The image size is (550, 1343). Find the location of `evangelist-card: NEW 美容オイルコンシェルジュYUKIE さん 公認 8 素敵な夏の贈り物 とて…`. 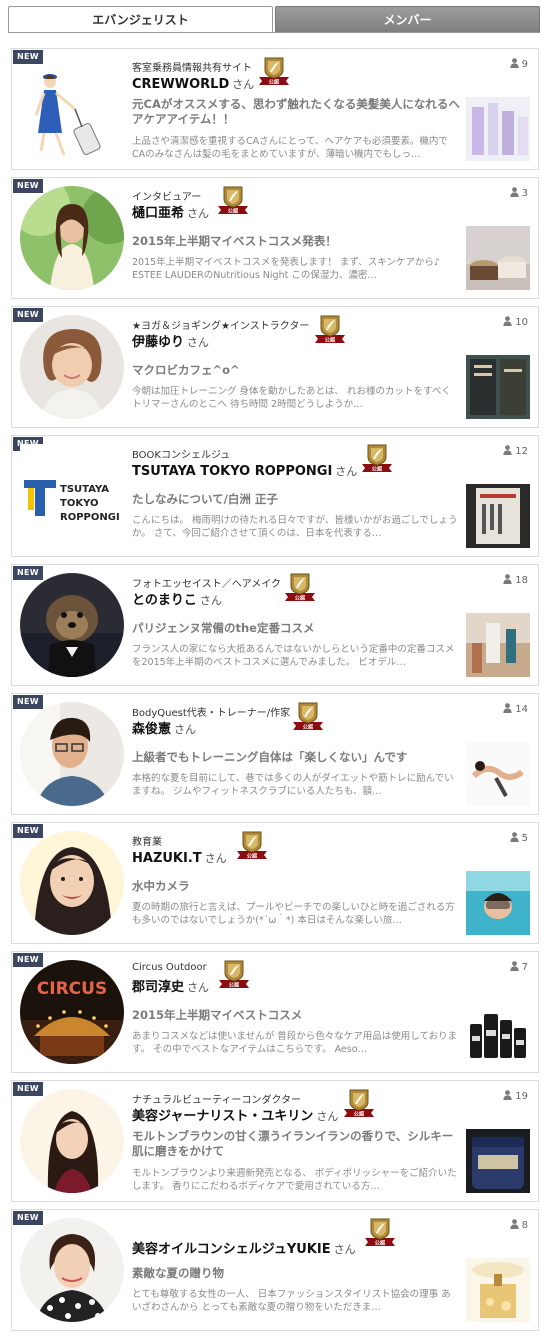

evangelist-card: NEW 美容オイルコンシェルジュYUKIE さん 公認 8 素敵な夏の贈り物 とて… is located at coordinates (275, 1270).